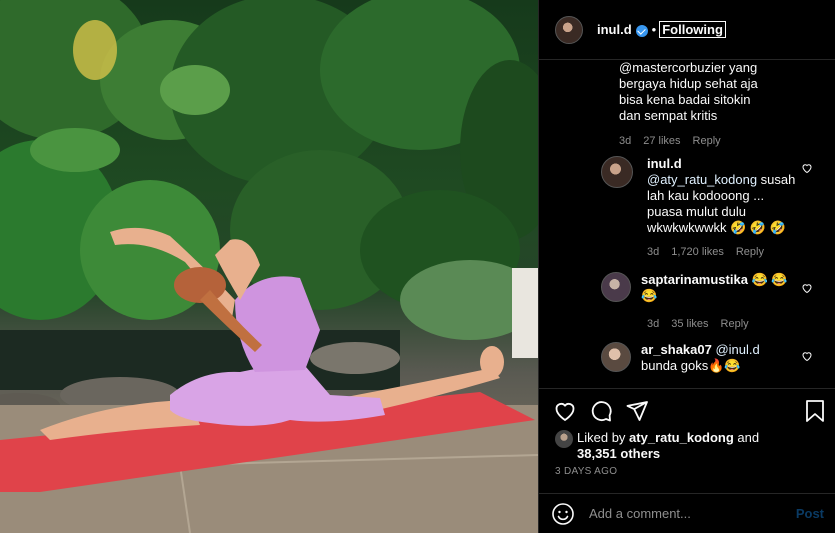 This screenshot has height=533, width=835. I want to click on comment-likes: 27 likes, so click(661, 141).